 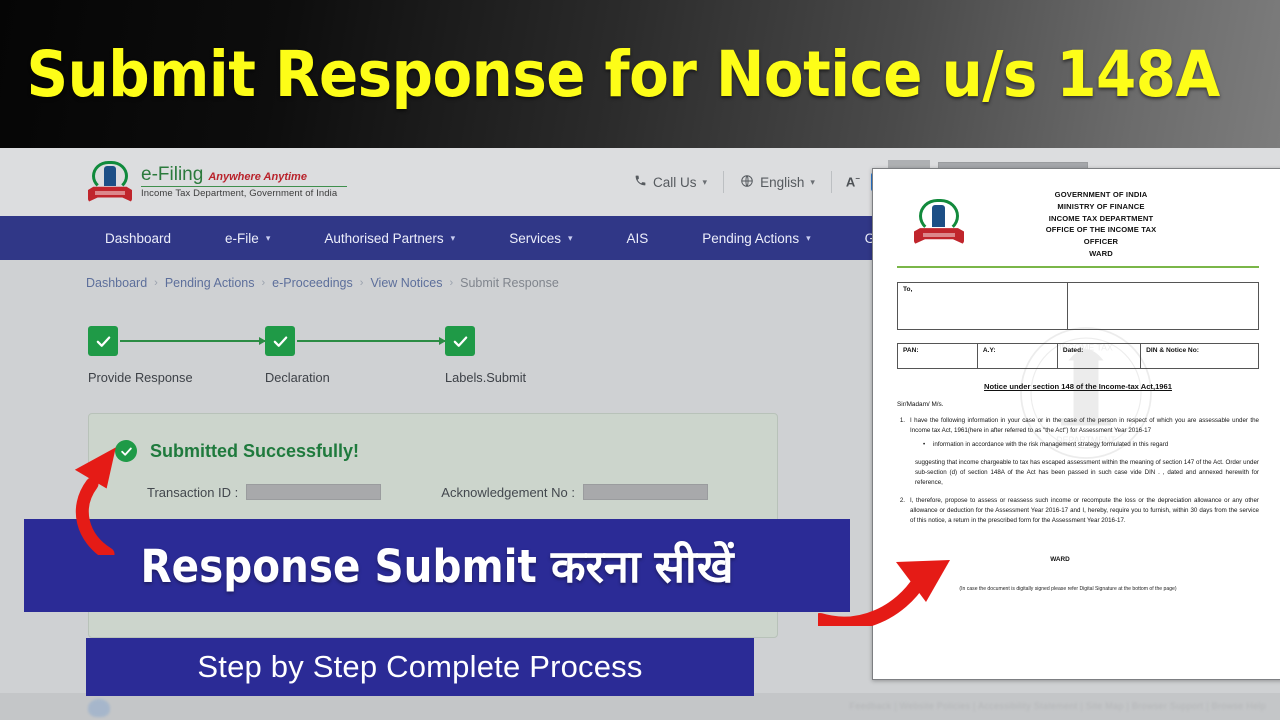 I want to click on org-line: INCOME TAX DEPARTMENT, so click(x=1101, y=218).